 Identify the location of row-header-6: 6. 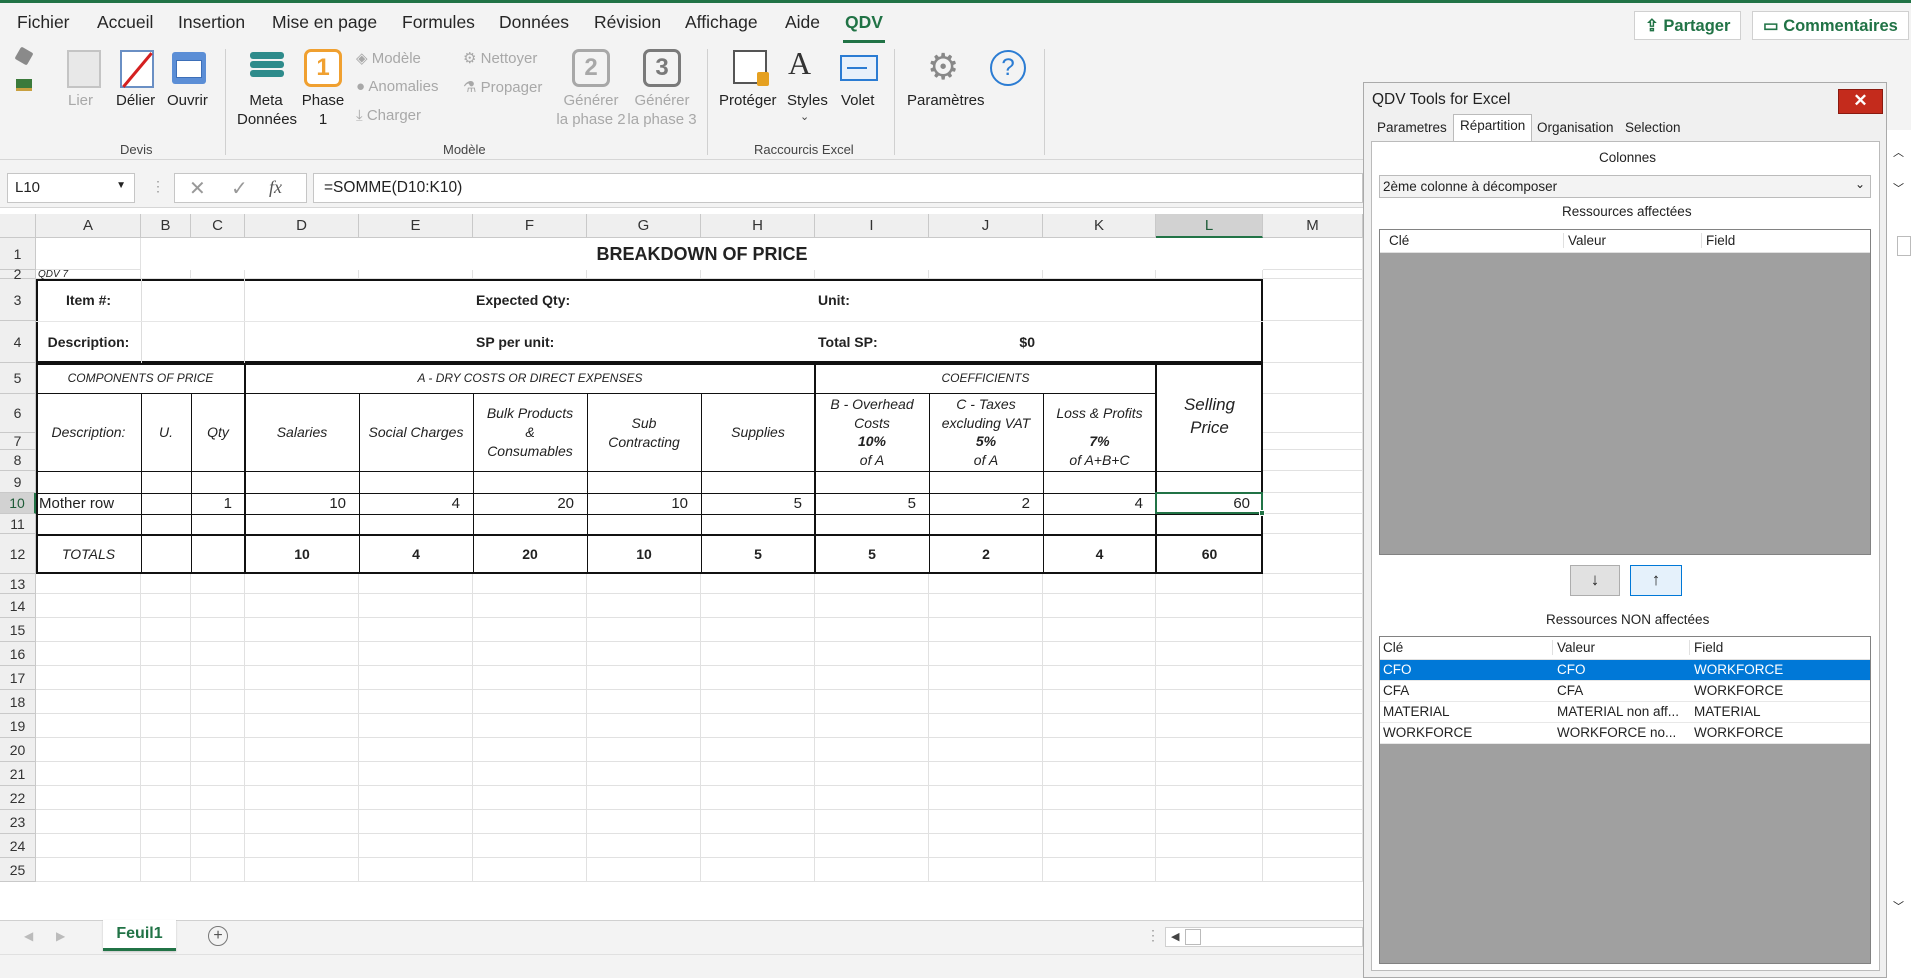
(18, 413).